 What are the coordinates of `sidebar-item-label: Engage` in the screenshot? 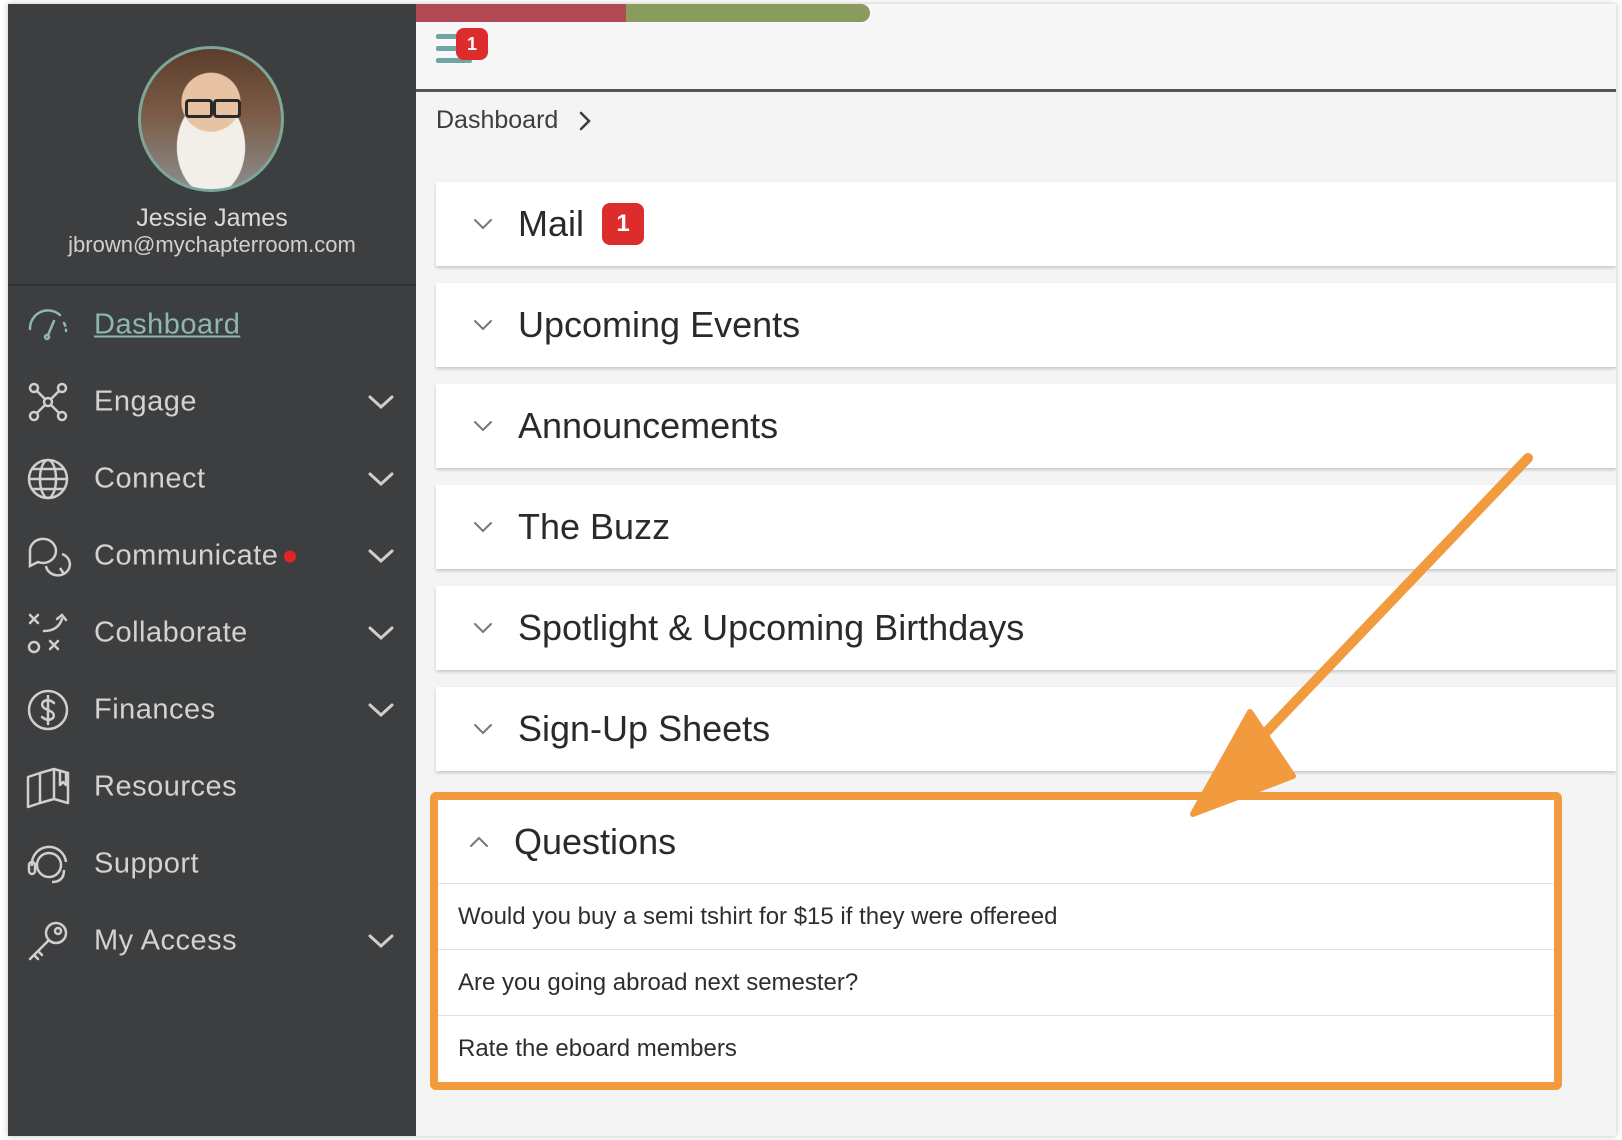 It's located at (145, 401).